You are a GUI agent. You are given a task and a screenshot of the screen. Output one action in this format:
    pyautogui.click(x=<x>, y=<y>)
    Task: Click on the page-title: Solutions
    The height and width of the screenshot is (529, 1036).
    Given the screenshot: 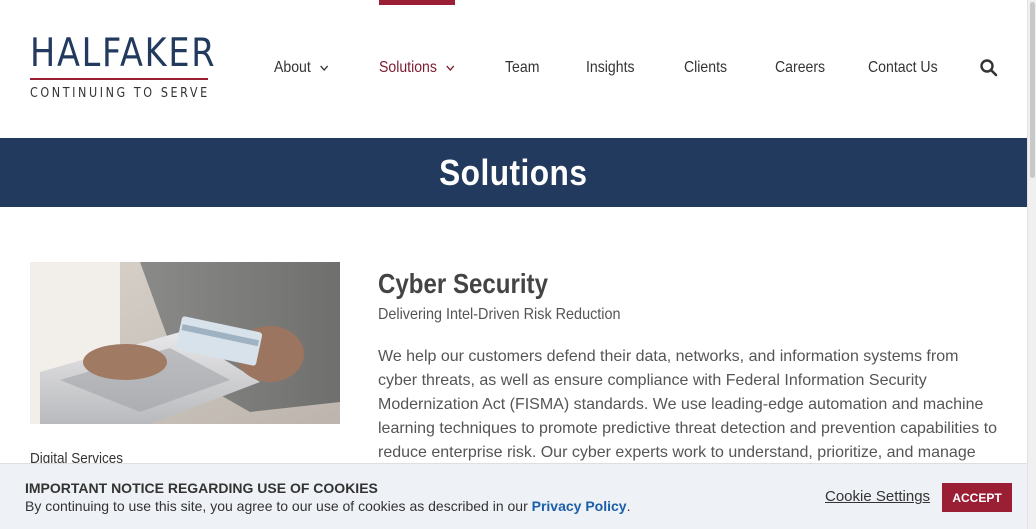 What is the action you would take?
    pyautogui.click(x=513, y=172)
    